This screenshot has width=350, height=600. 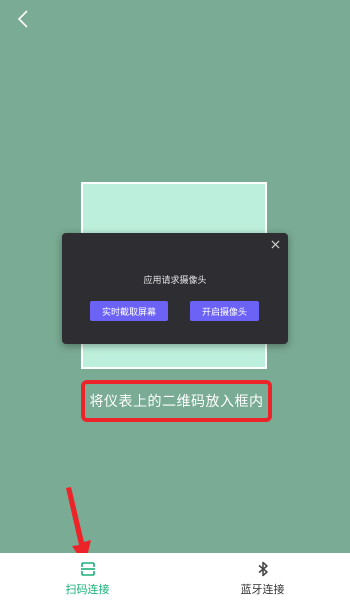 I want to click on dialog-close-button, so click(x=275, y=244).